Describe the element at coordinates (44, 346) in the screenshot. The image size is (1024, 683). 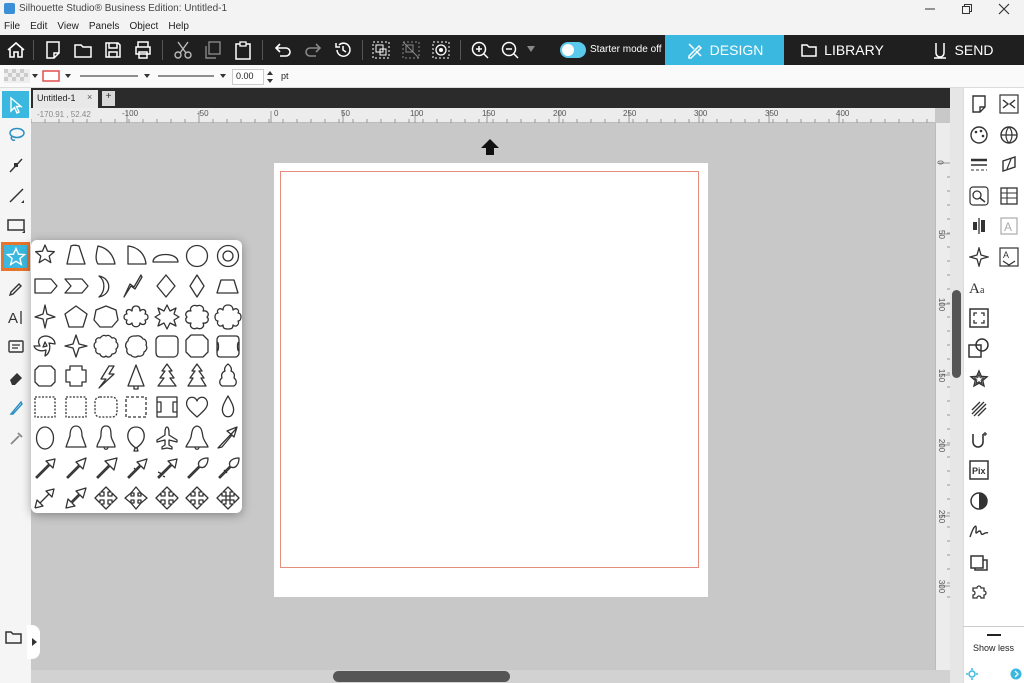
I see `swirl-star-shape` at that location.